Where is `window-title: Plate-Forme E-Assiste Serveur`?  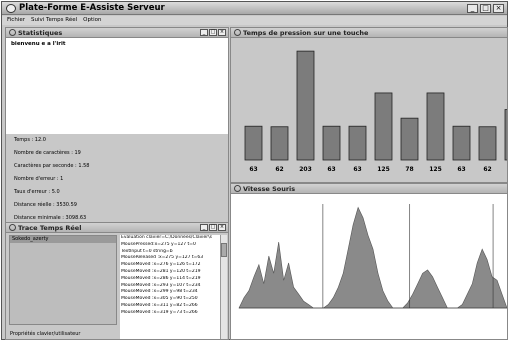
window-title: Plate-Forme E-Assiste Serveur is located at coordinates (92, 8).